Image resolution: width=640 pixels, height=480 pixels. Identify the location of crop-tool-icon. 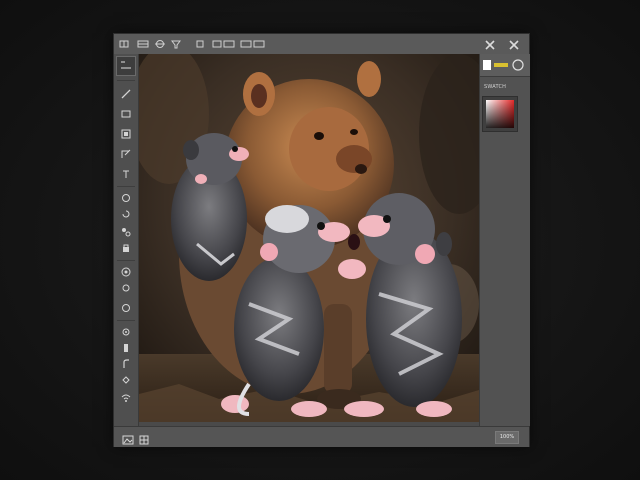
(126, 134).